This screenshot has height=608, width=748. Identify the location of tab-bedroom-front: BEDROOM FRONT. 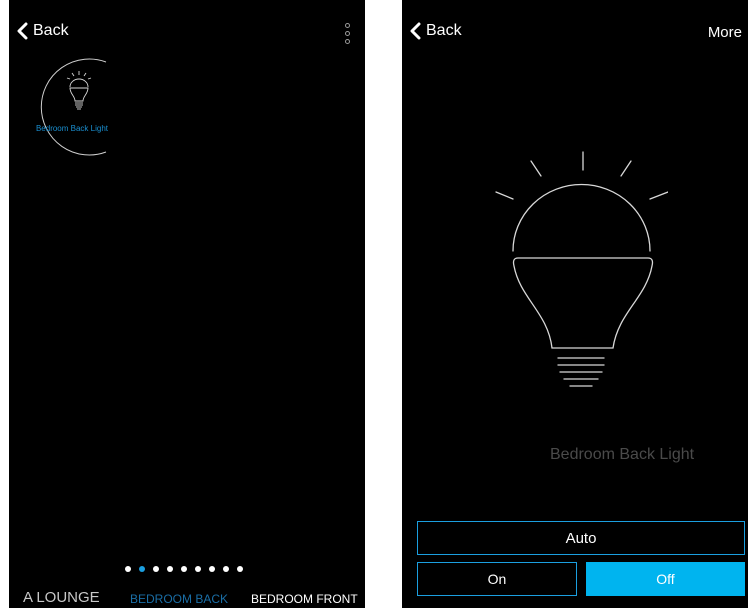
(304, 599).